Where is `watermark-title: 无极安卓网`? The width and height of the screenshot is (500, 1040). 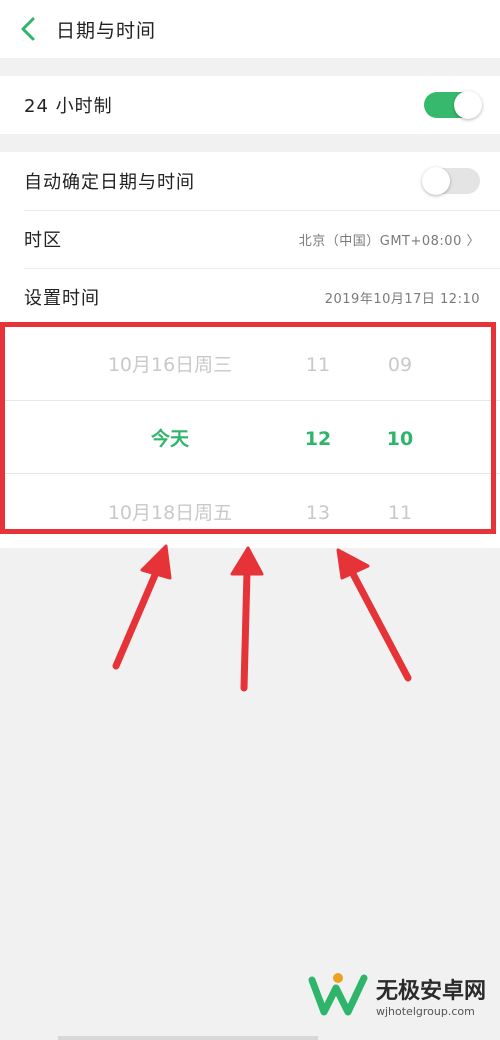 watermark-title: 无极安卓网 is located at coordinates (430, 991).